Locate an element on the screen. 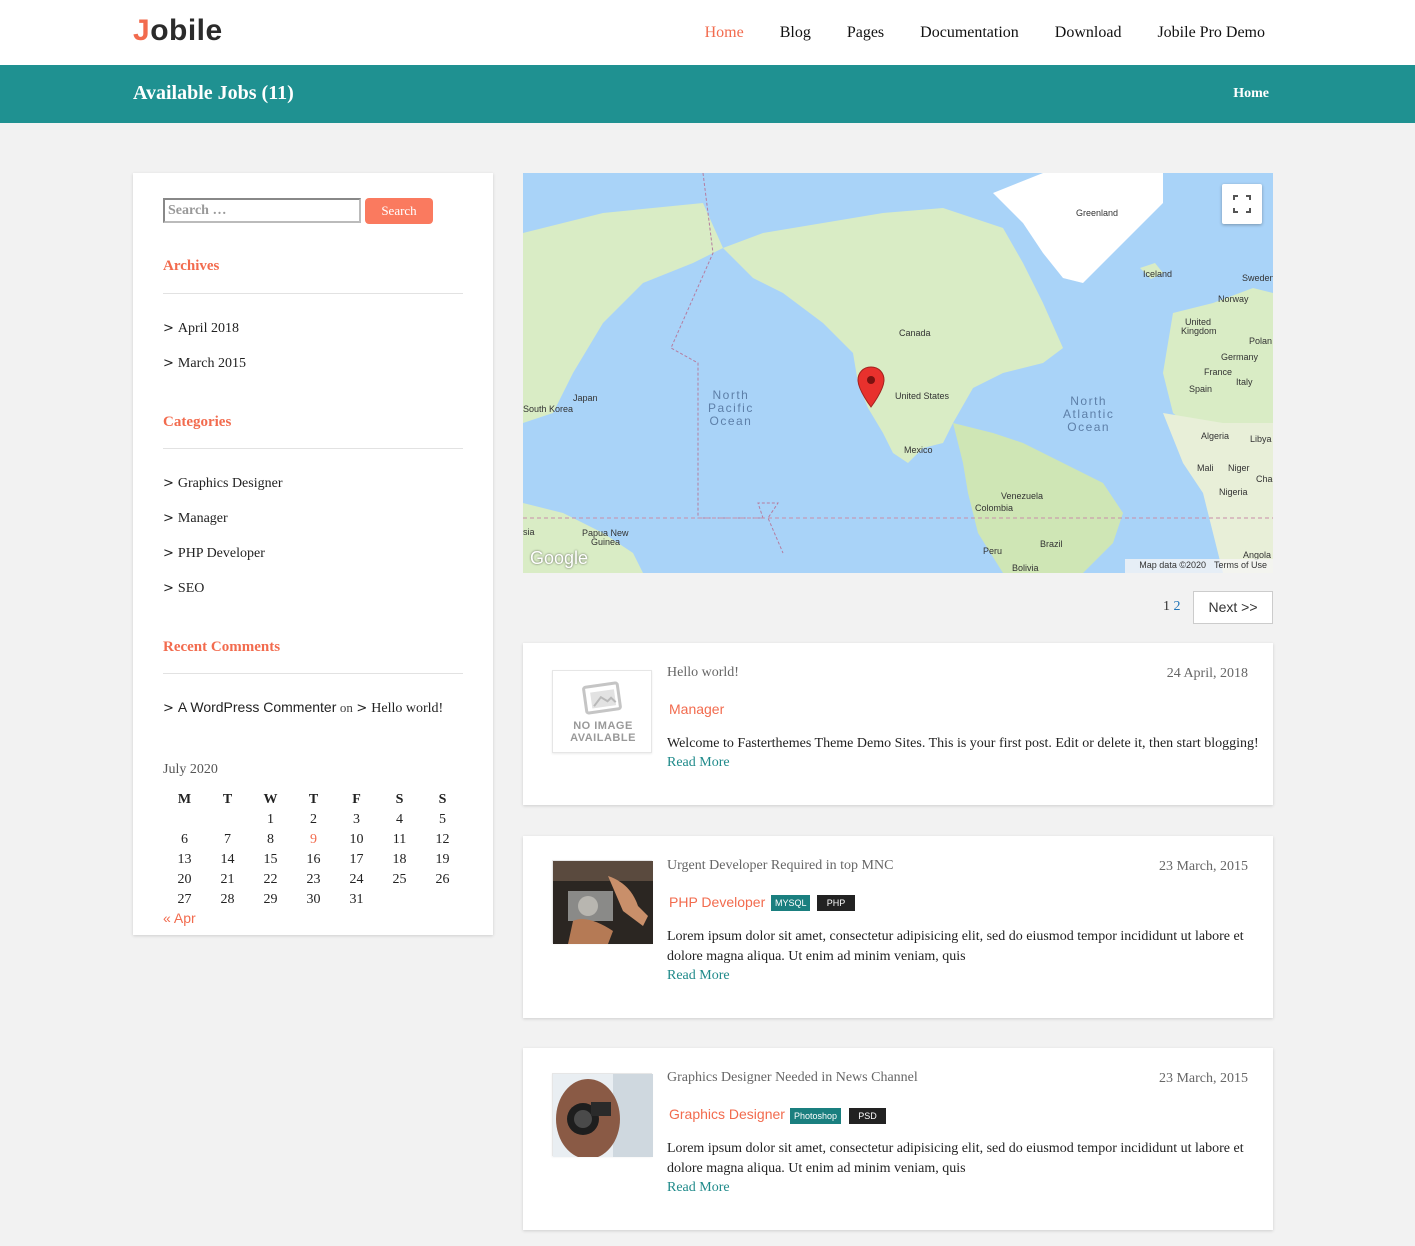  fullscreen-button is located at coordinates (1242, 204).